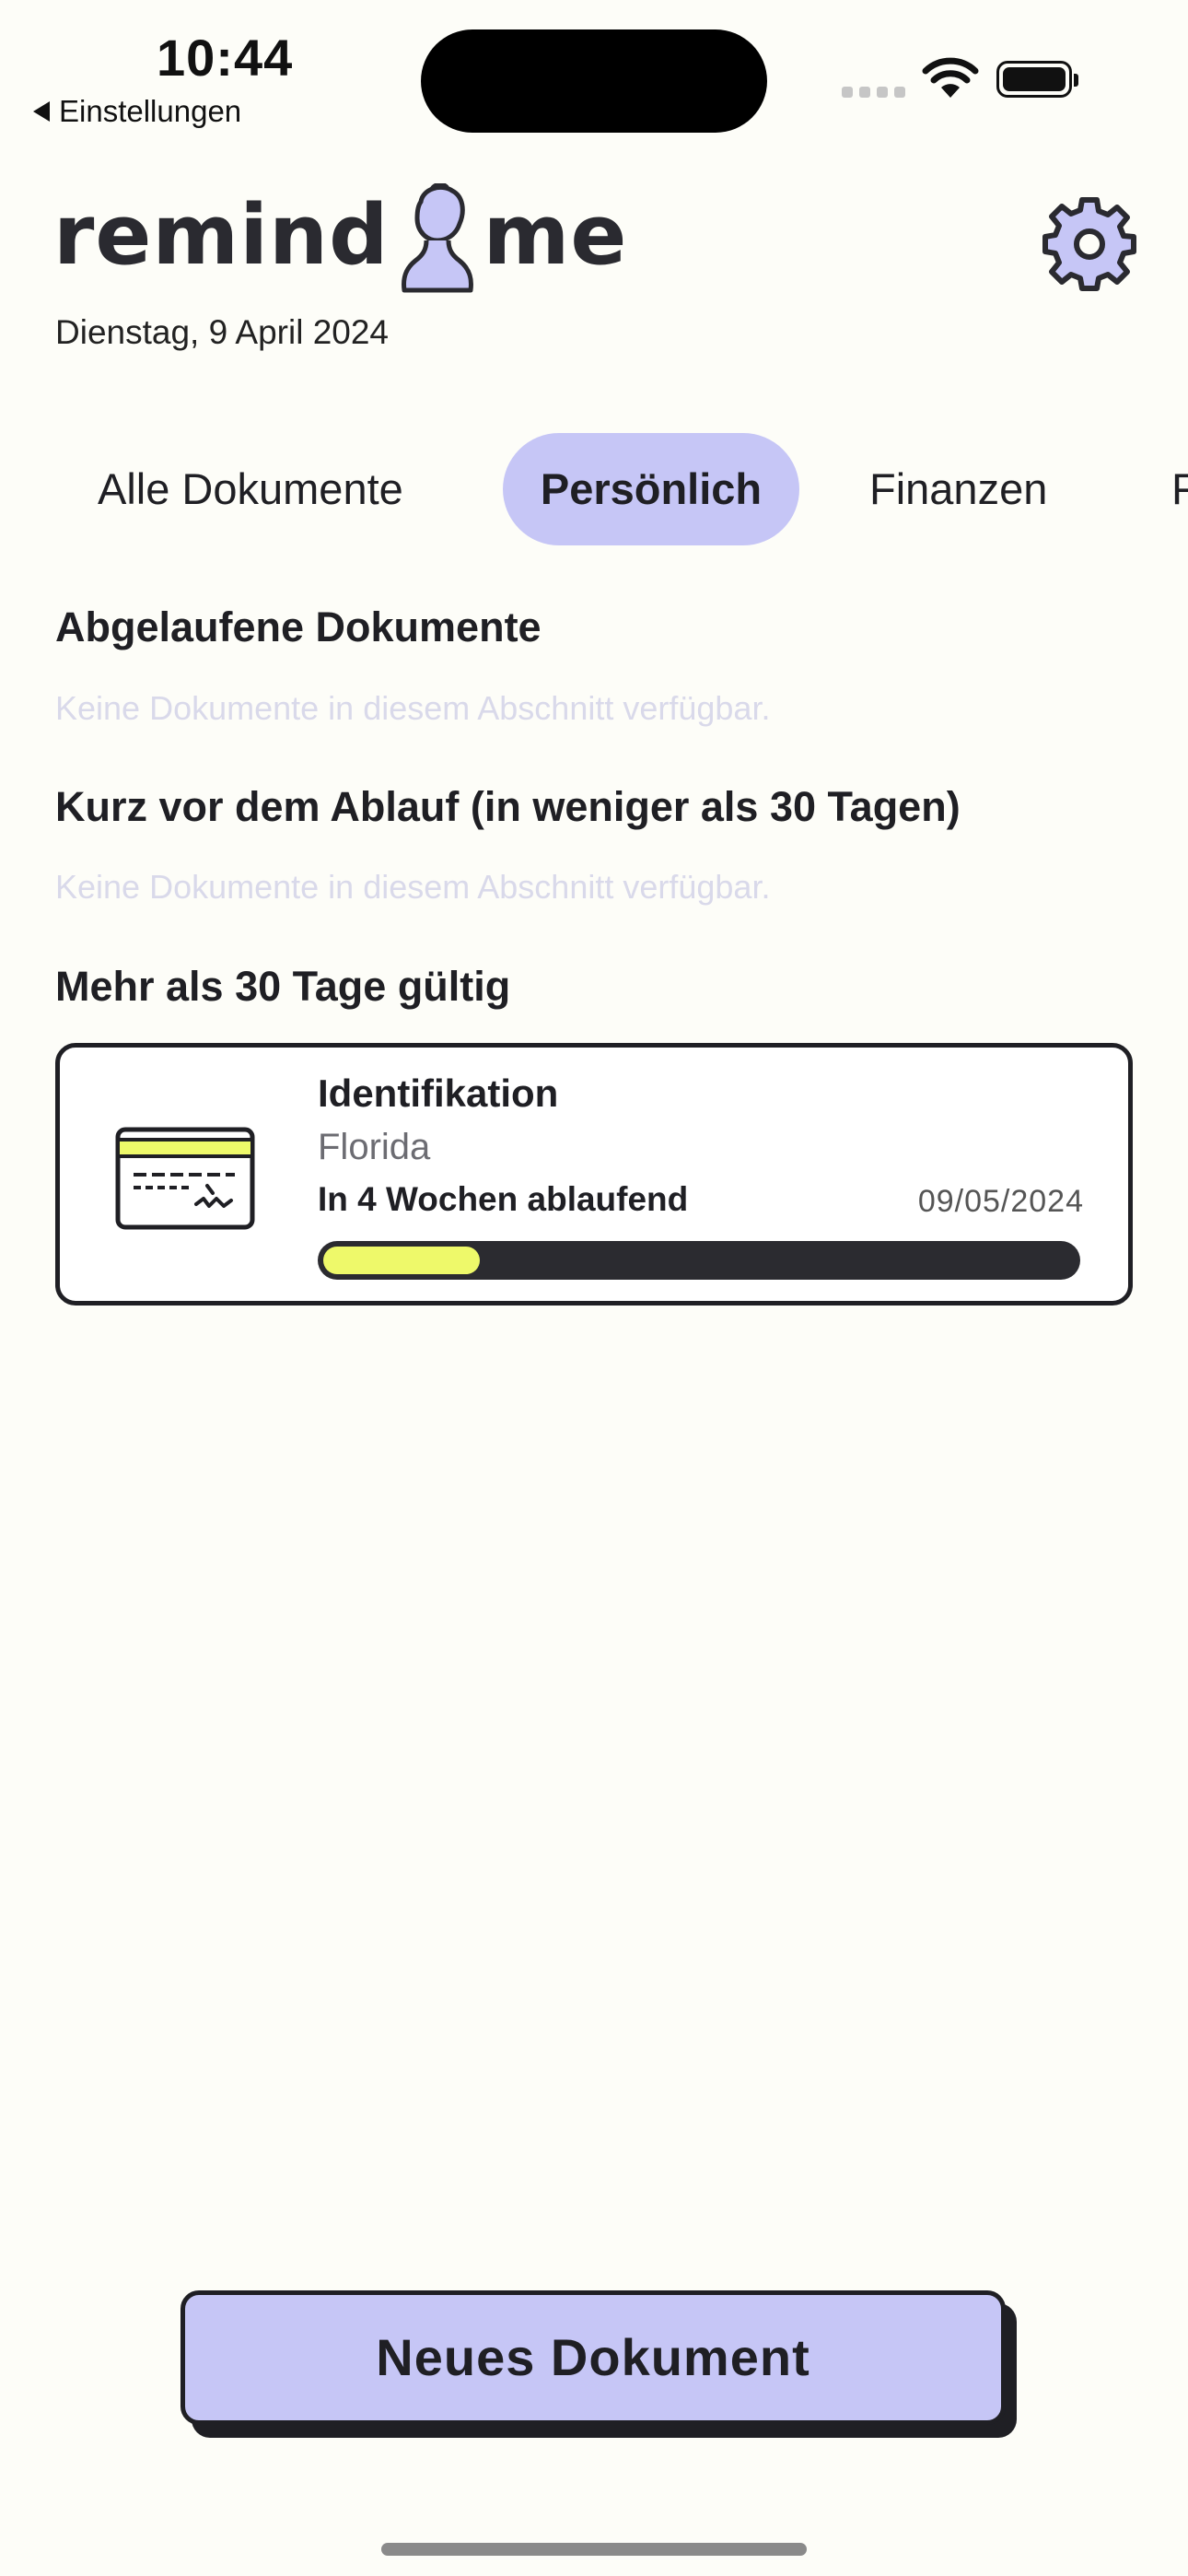  What do you see at coordinates (283, 986) in the screenshot?
I see `section-title-valid: Mehr als 30 Tage gültig` at bounding box center [283, 986].